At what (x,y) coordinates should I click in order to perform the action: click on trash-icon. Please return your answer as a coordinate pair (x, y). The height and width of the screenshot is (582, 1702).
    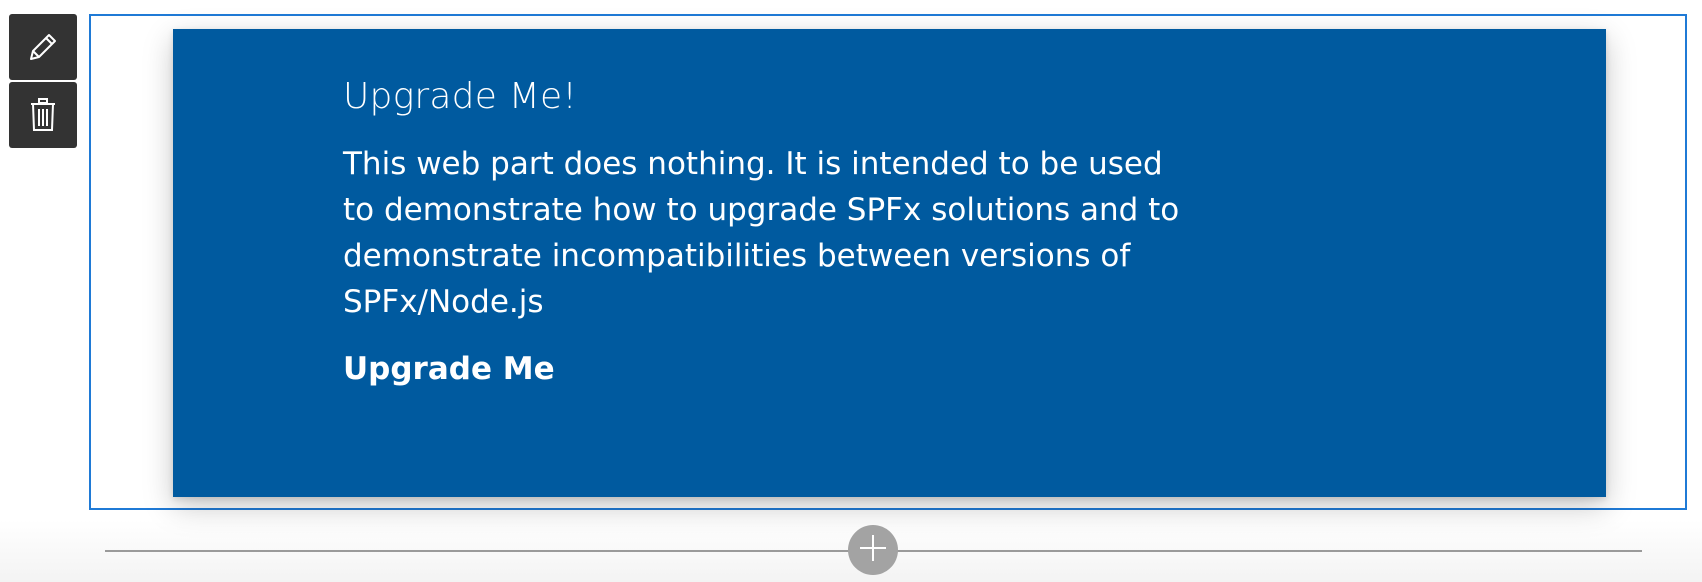
    Looking at the image, I should click on (43, 115).